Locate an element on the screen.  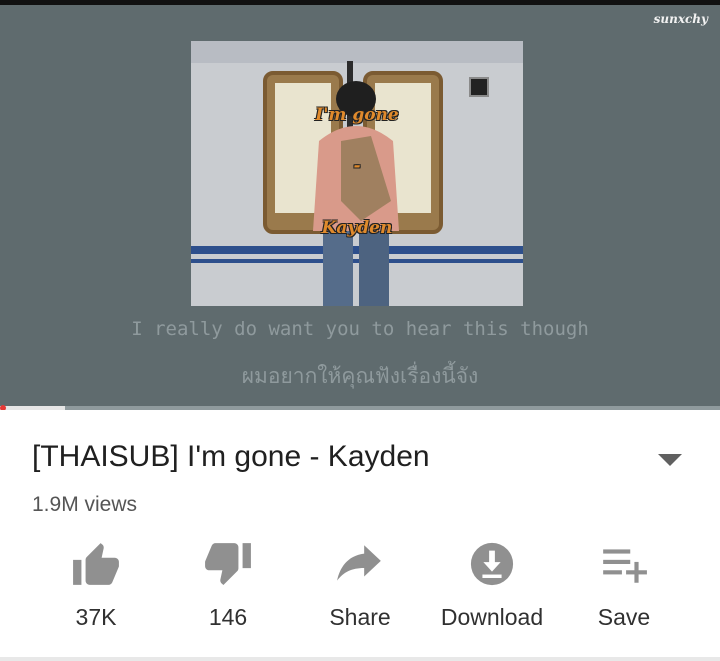
playlist-add-icon is located at coordinates (625, 566).